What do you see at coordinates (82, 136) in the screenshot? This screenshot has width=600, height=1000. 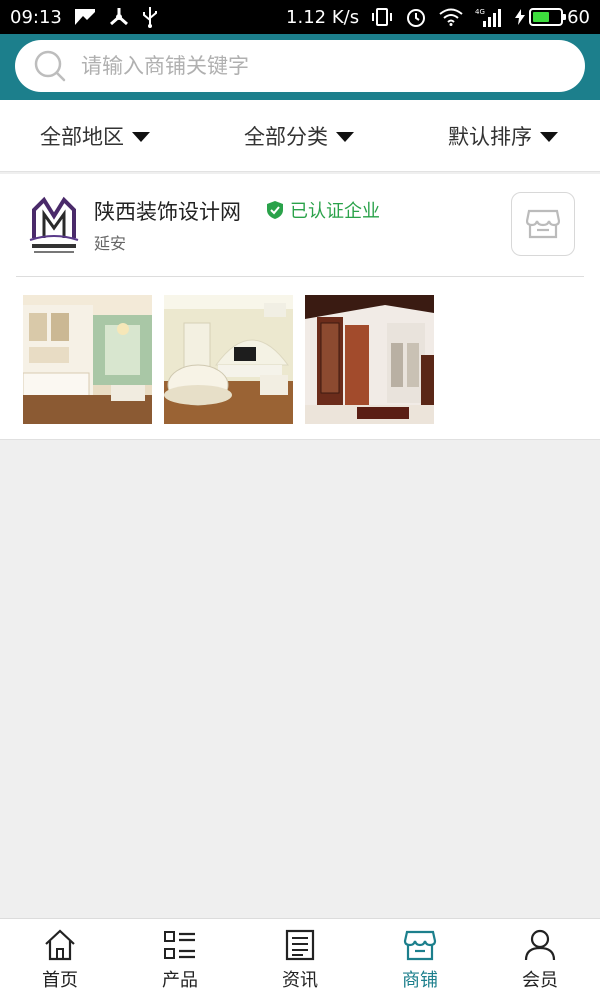 I see `filter-region-label: 全部地区` at bounding box center [82, 136].